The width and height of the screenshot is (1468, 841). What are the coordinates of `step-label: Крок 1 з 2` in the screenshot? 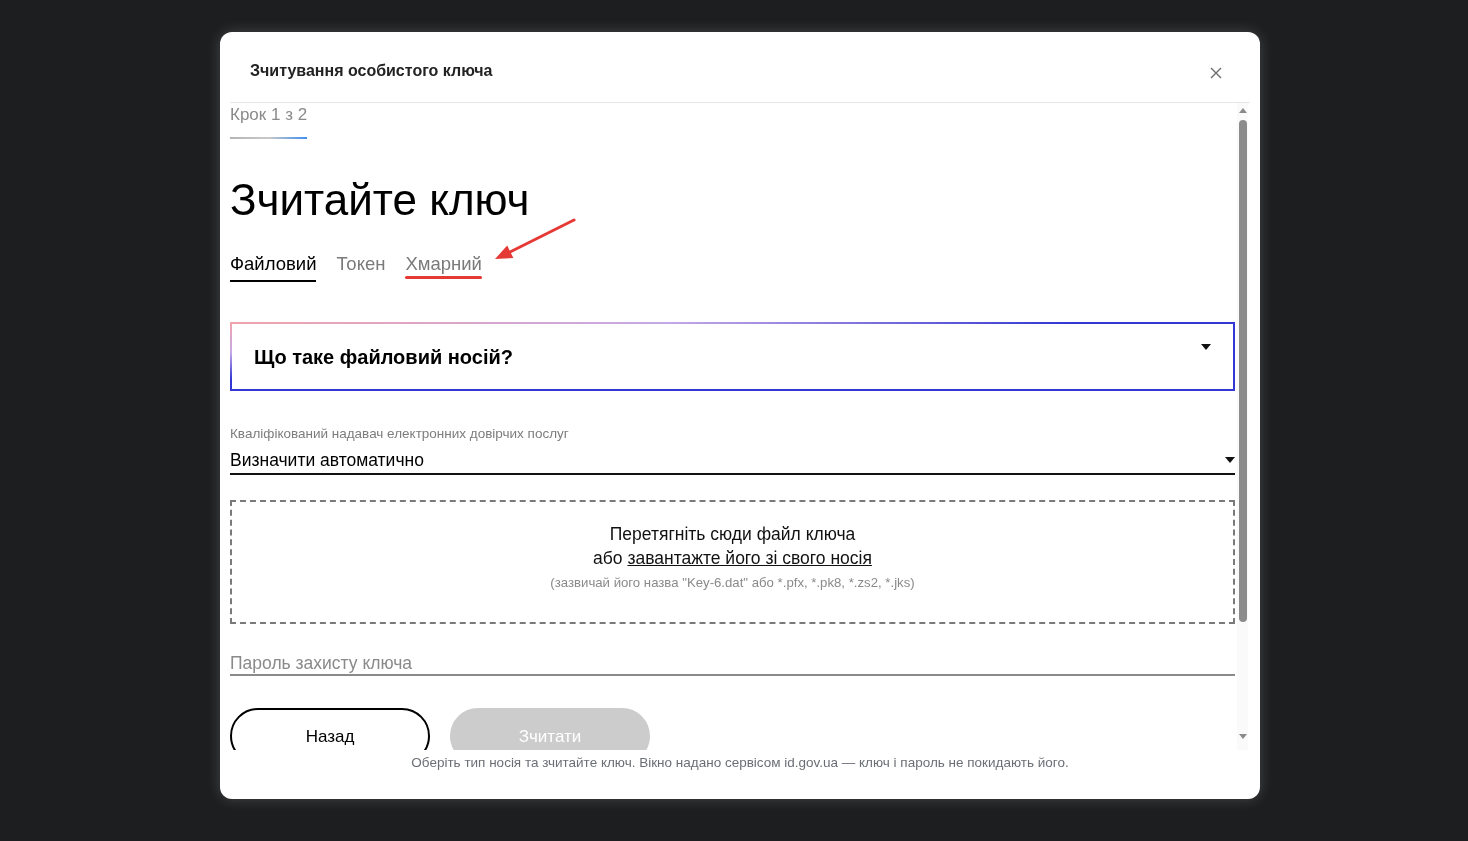 It's located at (269, 115).